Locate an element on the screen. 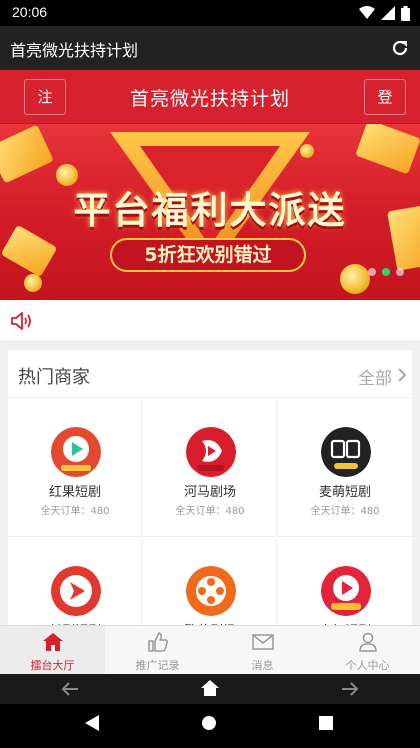 The width and height of the screenshot is (420, 748). hot-merchants-header: 热门商家 全部 is located at coordinates (210, 374).